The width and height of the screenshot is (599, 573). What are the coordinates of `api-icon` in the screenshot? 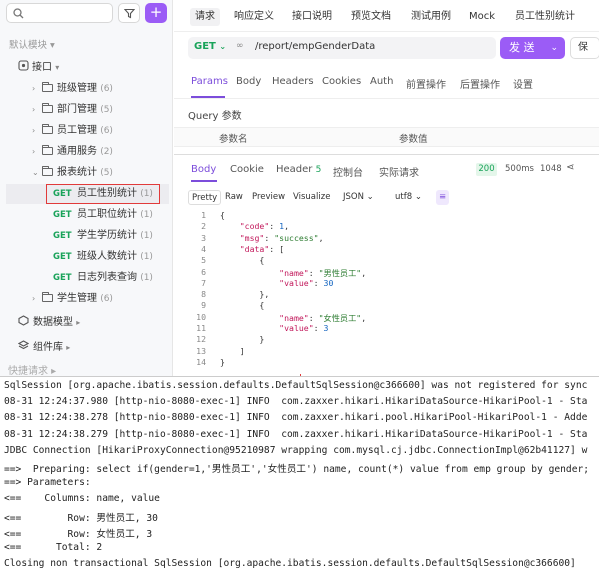 It's located at (23, 65).